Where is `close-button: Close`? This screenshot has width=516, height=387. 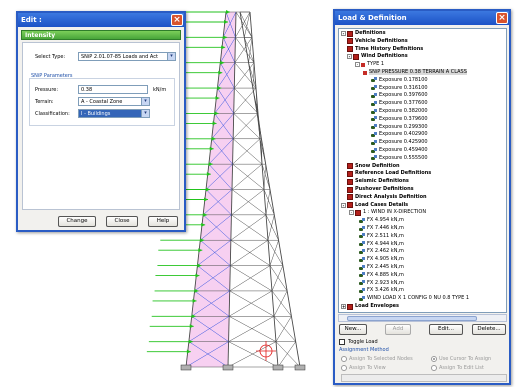 close-button: Close is located at coordinates (122, 221).